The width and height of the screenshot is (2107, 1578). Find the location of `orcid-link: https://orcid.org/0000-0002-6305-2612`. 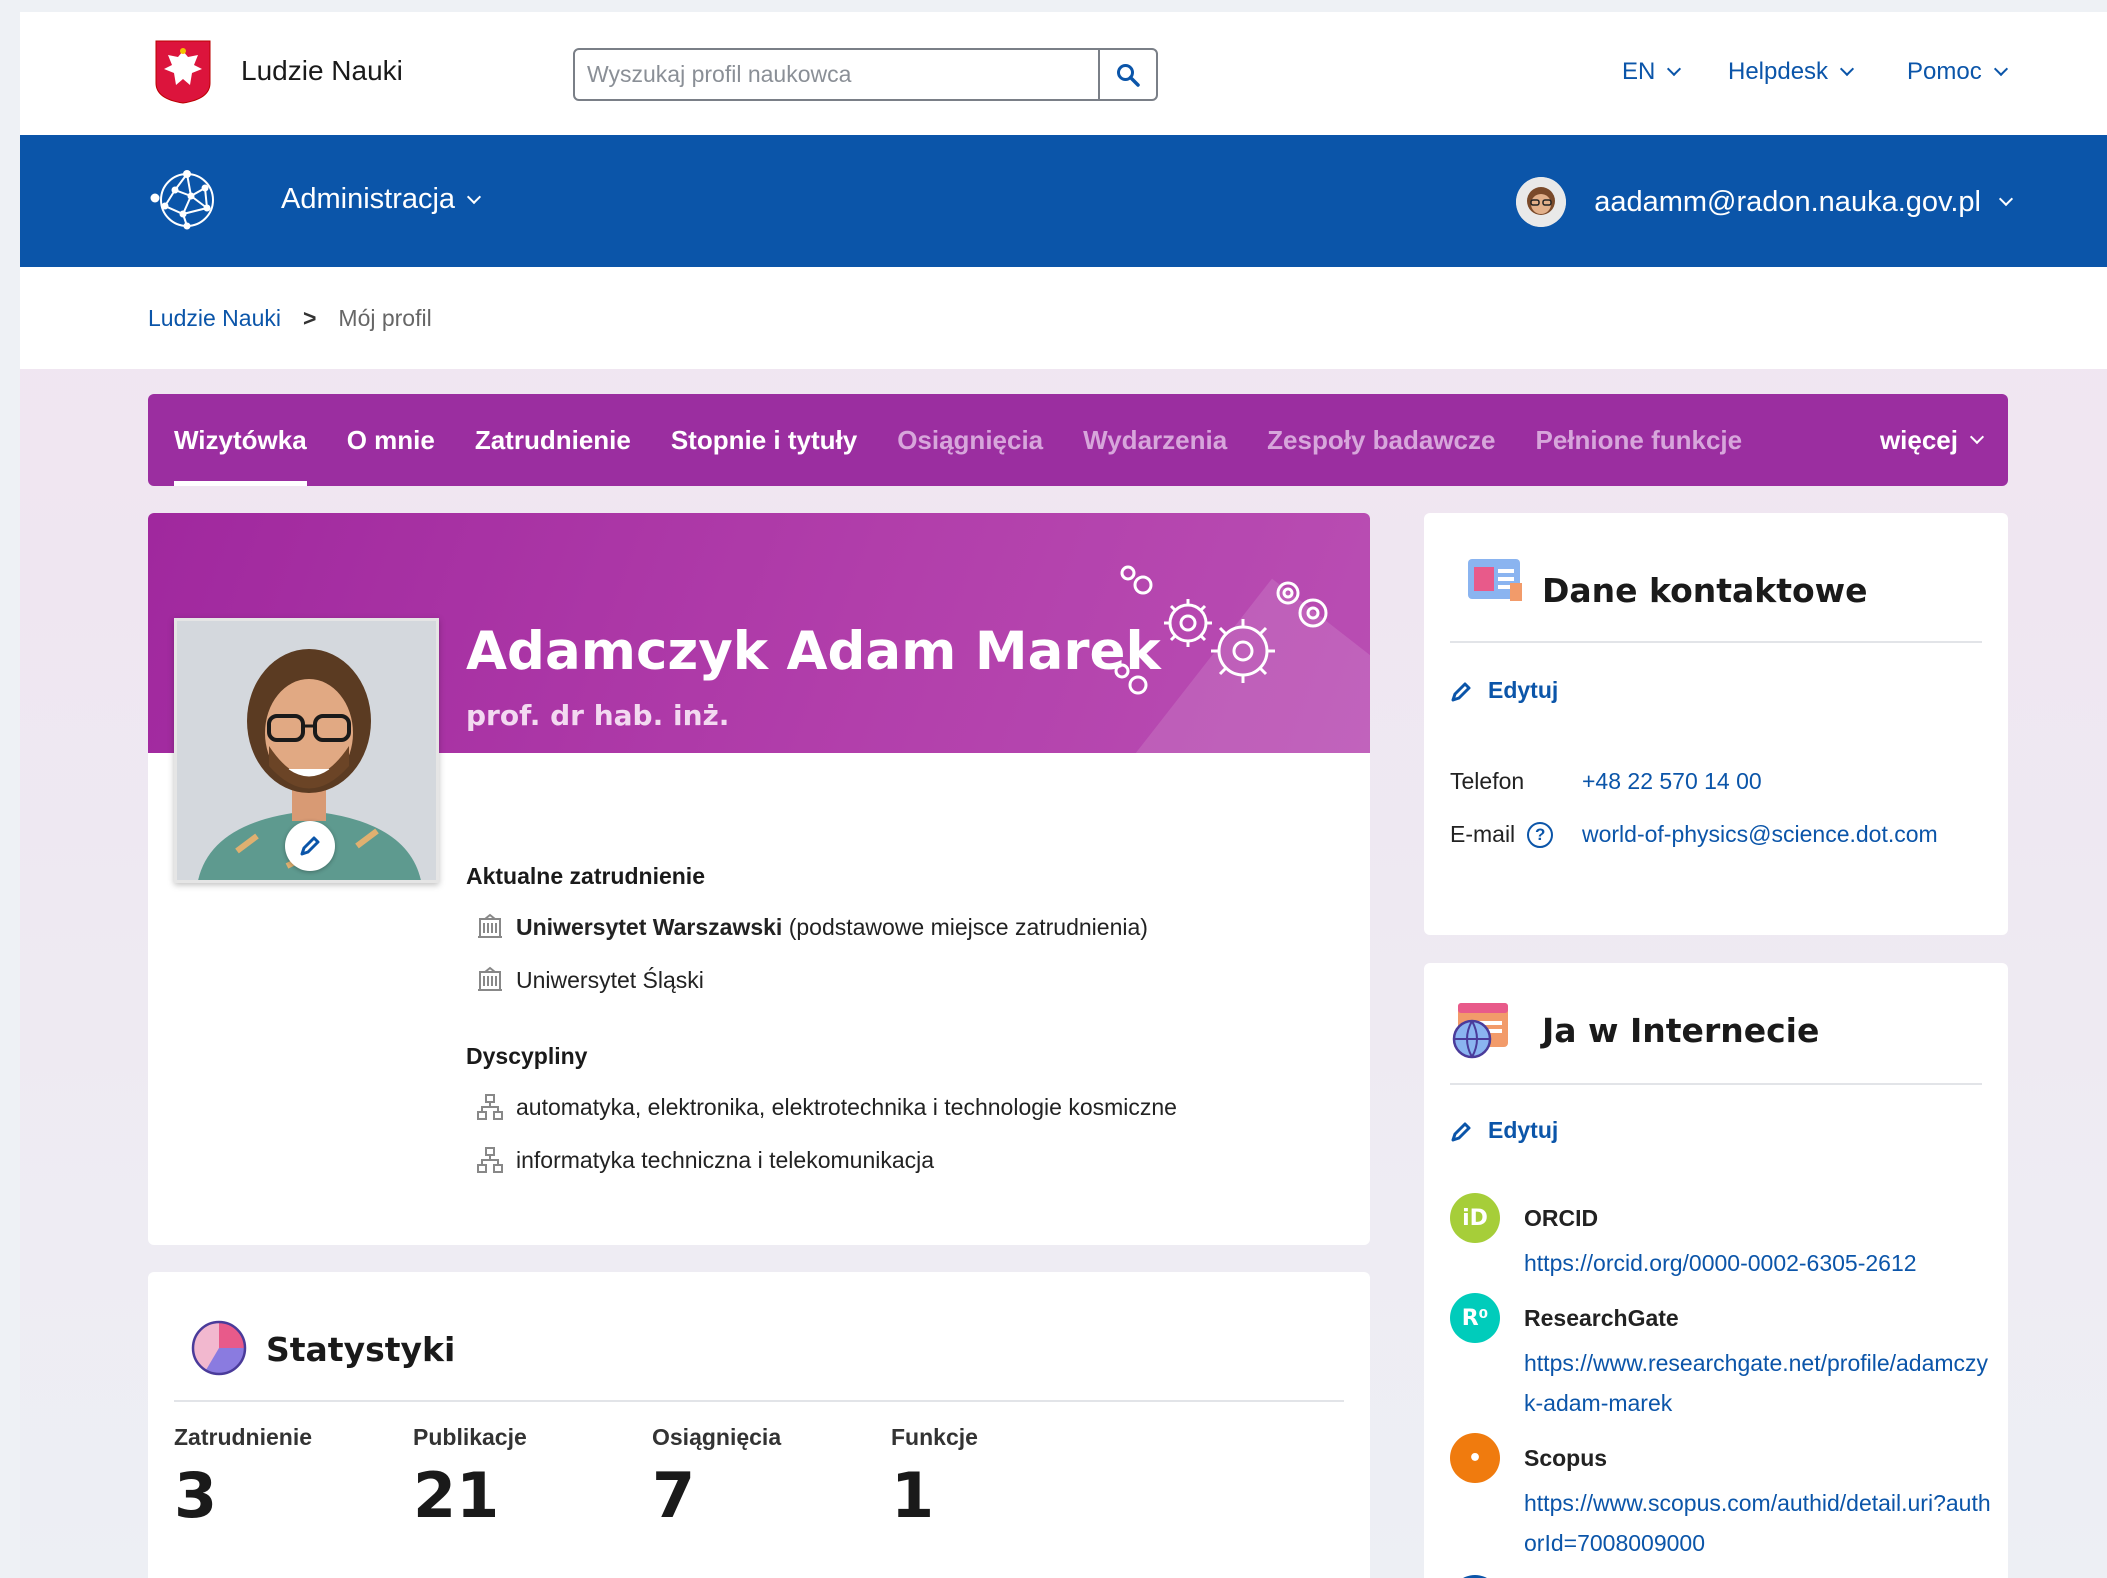

orcid-link: https://orcid.org/0000-0002-6305-2612 is located at coordinates (1759, 1263).